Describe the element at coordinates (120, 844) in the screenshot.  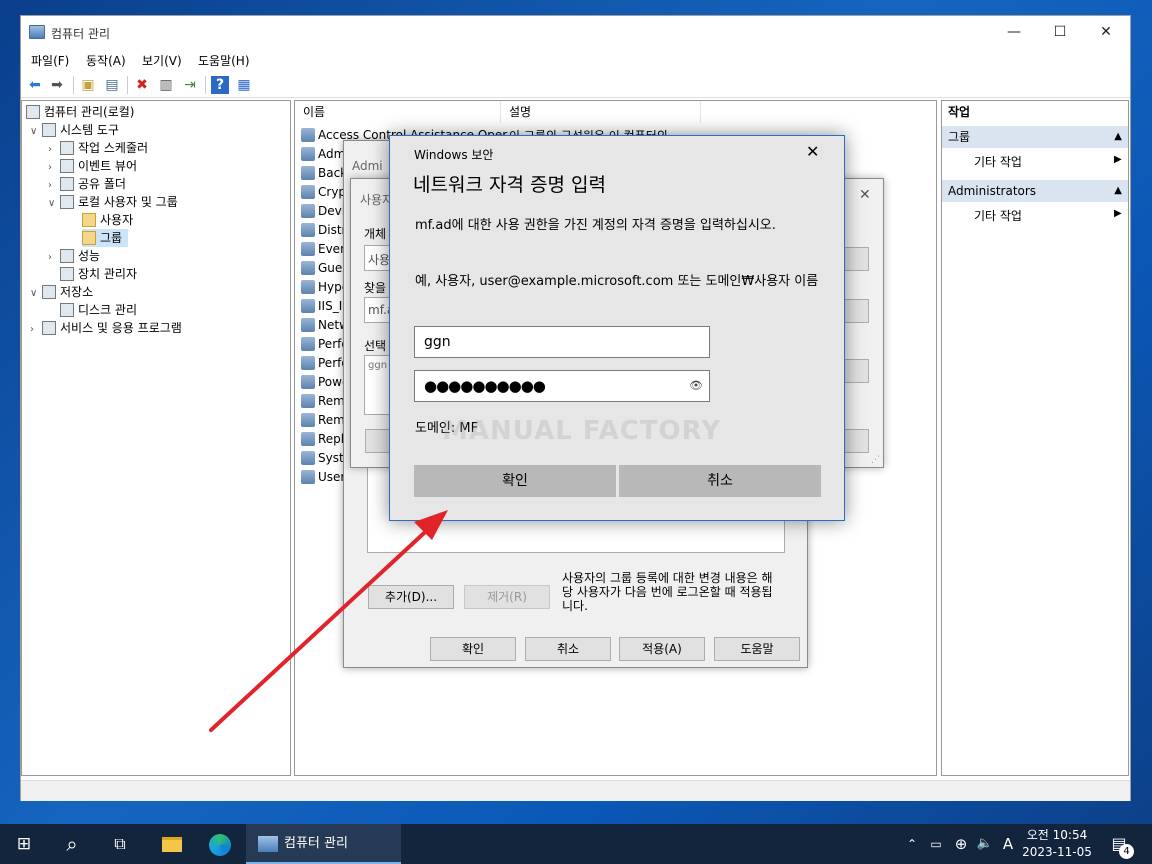
I see `task-view-icon: ⧉` at that location.